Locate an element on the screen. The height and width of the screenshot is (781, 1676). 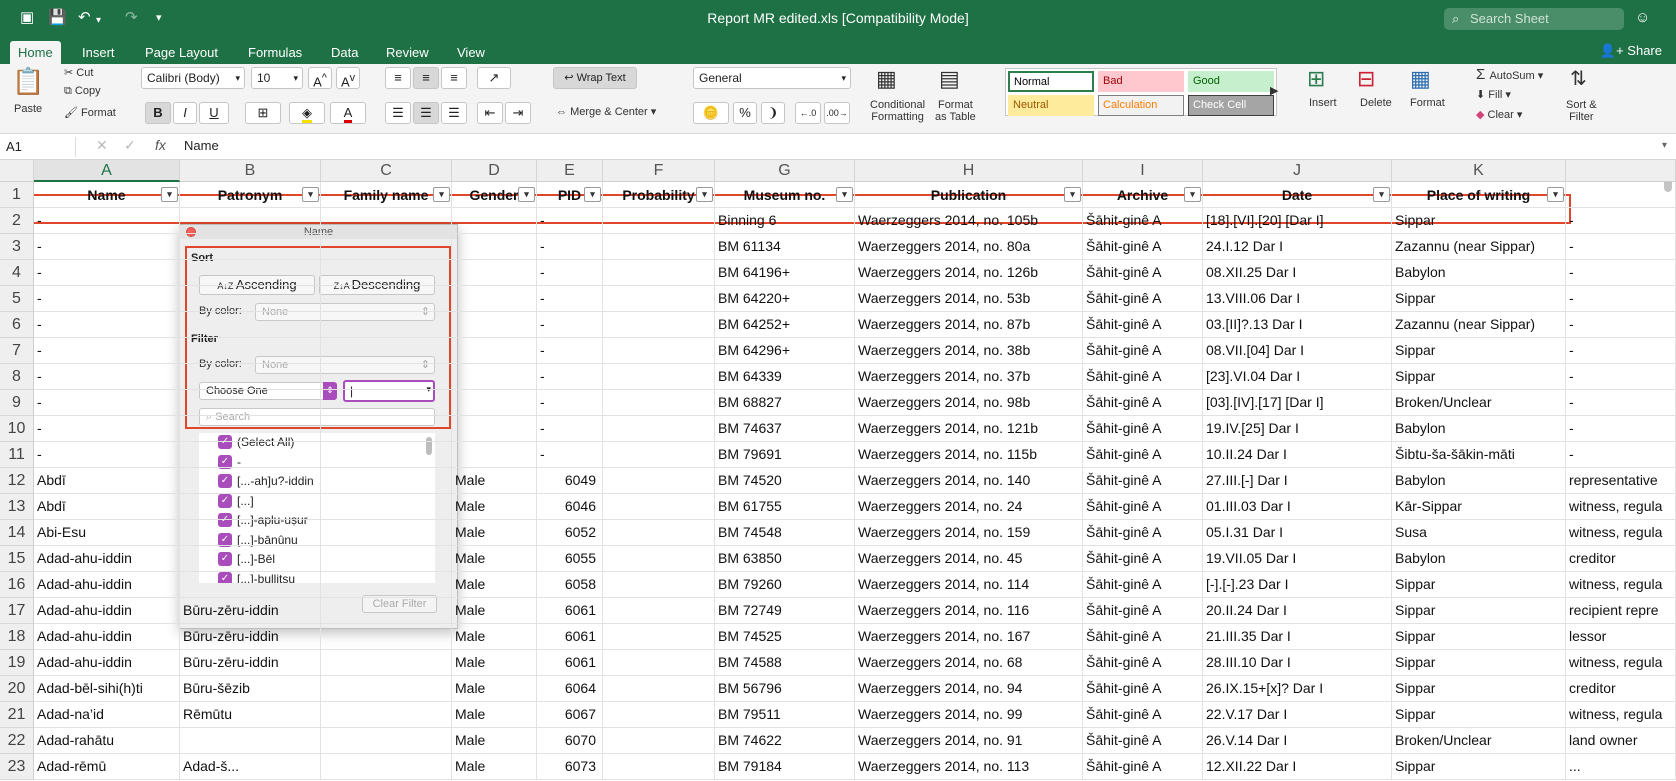
column-header-f: F is located at coordinates (659, 171).